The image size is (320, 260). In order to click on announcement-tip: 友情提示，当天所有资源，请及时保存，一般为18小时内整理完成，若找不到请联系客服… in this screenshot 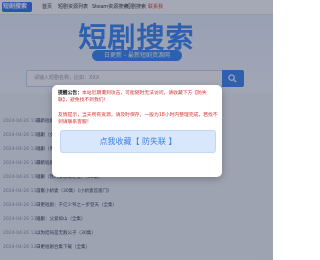, I will do `click(138, 119)`.